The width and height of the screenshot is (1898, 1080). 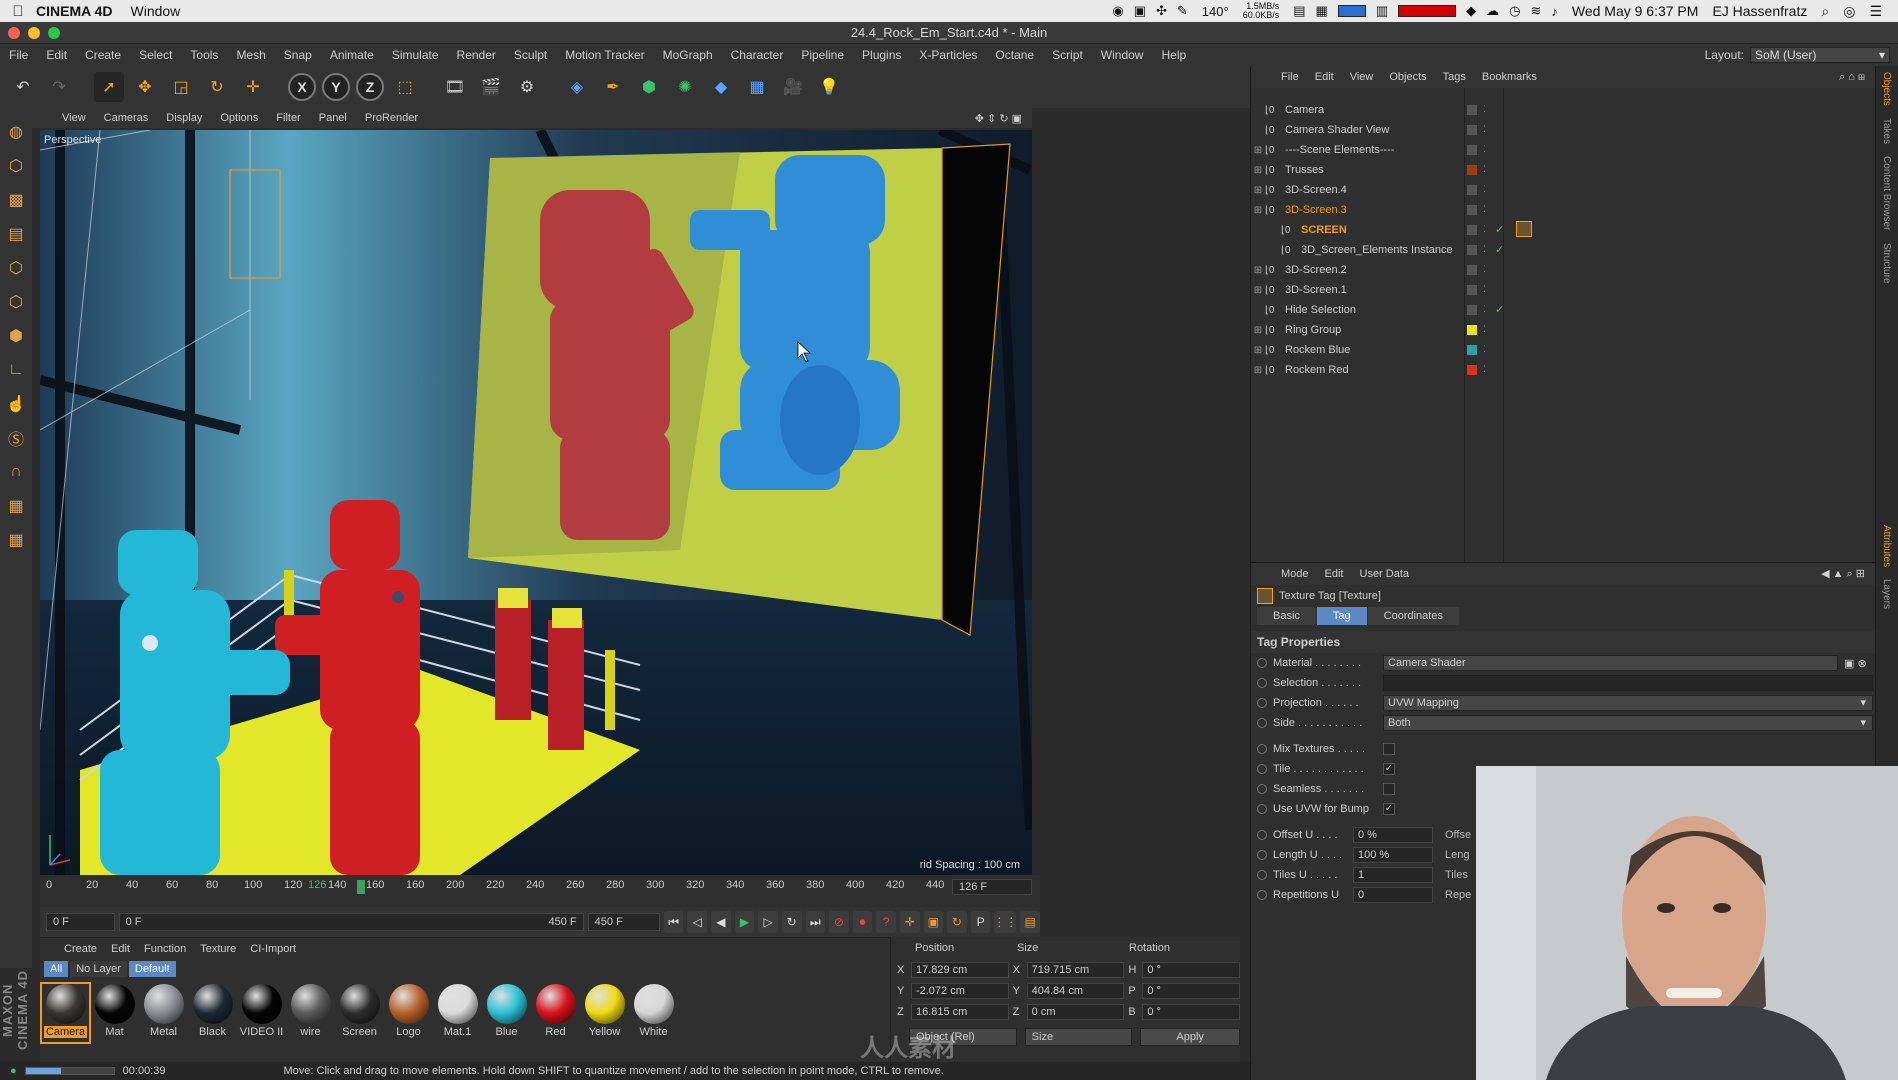 I want to click on offset-u-field: 0 %, so click(x=1393, y=835).